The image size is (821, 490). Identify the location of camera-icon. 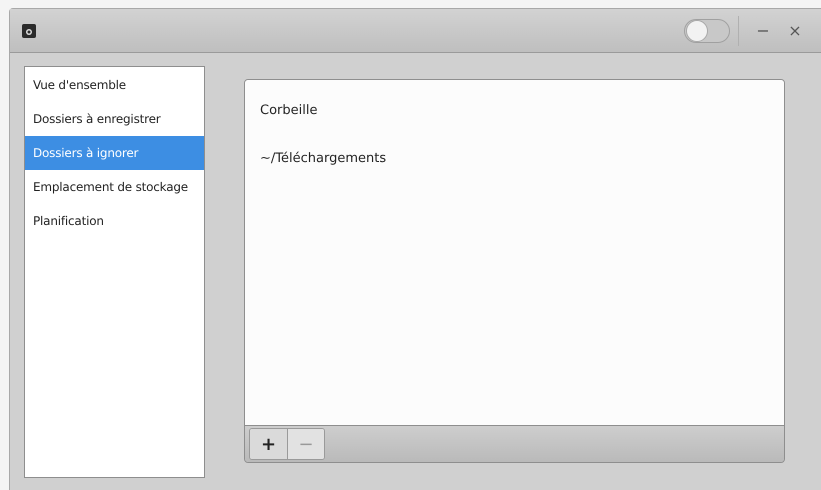
(29, 31).